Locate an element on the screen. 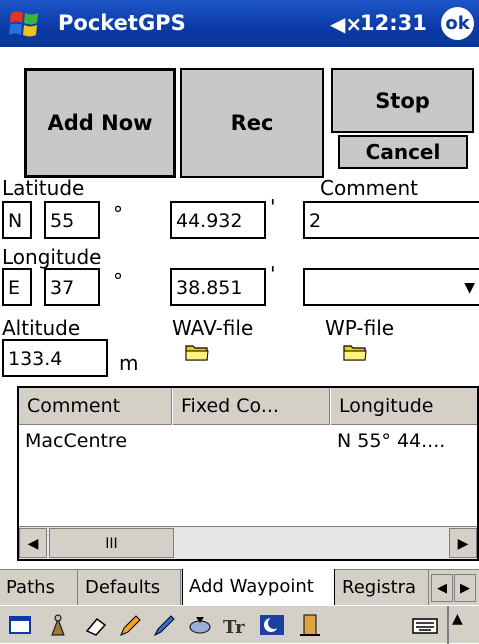  window-icon is located at coordinates (20, 625).